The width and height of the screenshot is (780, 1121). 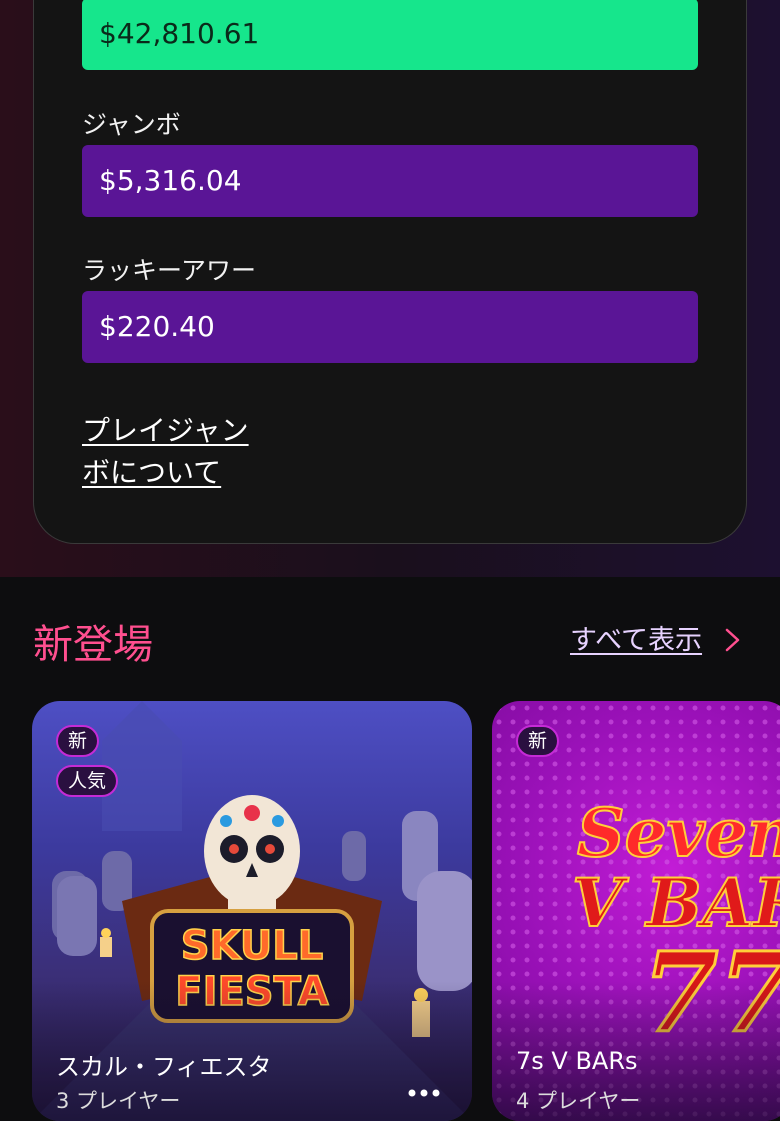 What do you see at coordinates (169, 270) in the screenshot?
I see `jackpot-label-lucky-hour: ラッキーアワー` at bounding box center [169, 270].